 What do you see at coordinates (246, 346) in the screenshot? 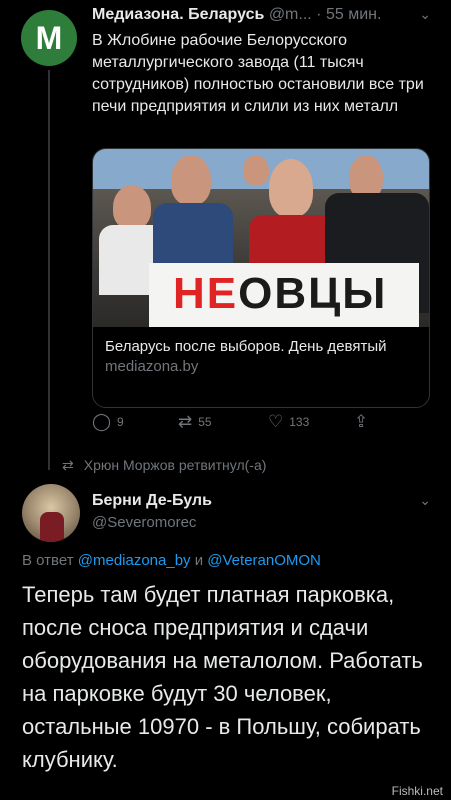
I see `card-title: Беларусь после выборов. День девятый` at bounding box center [246, 346].